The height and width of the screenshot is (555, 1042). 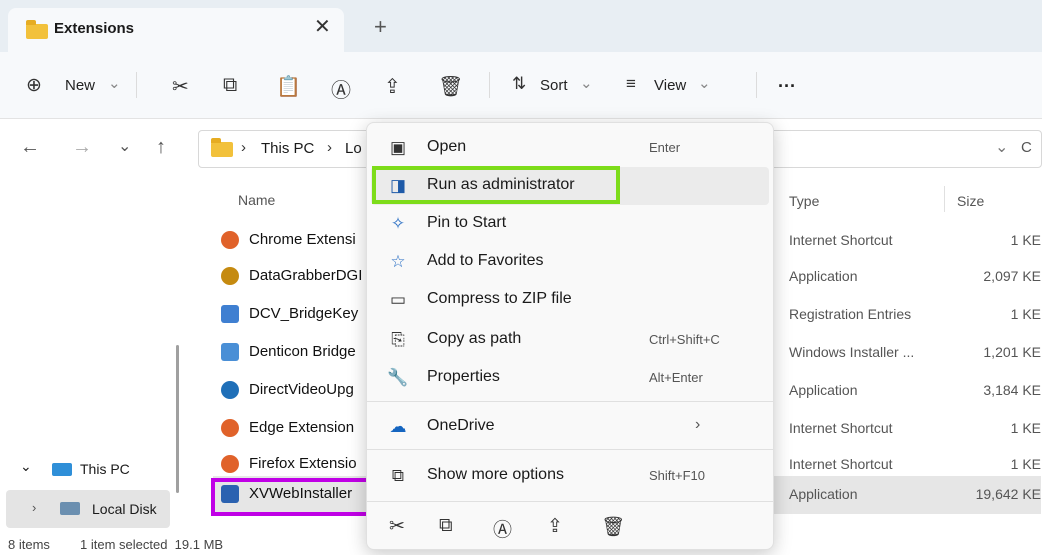 I want to click on computer-icon, so click(x=62, y=469).